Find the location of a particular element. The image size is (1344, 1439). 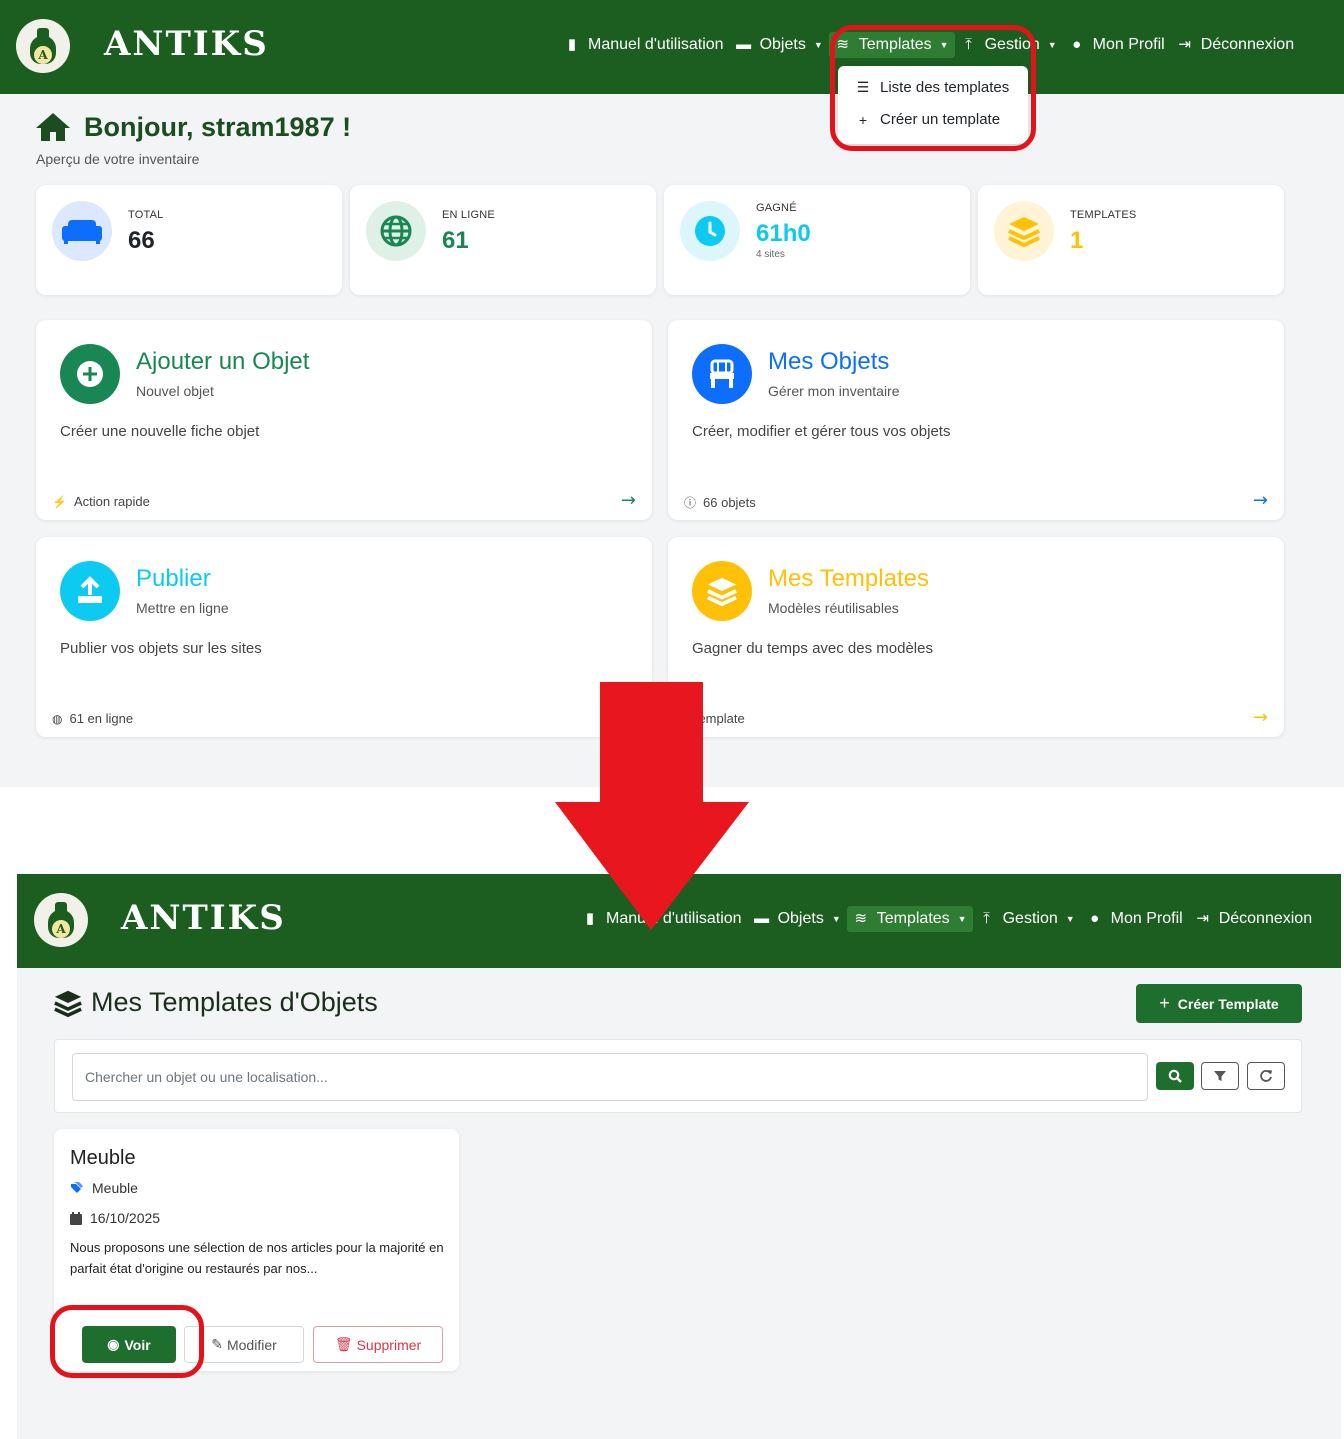

nav-gestion: ⤒ Gestion ▼ is located at coordinates (1027, 919).